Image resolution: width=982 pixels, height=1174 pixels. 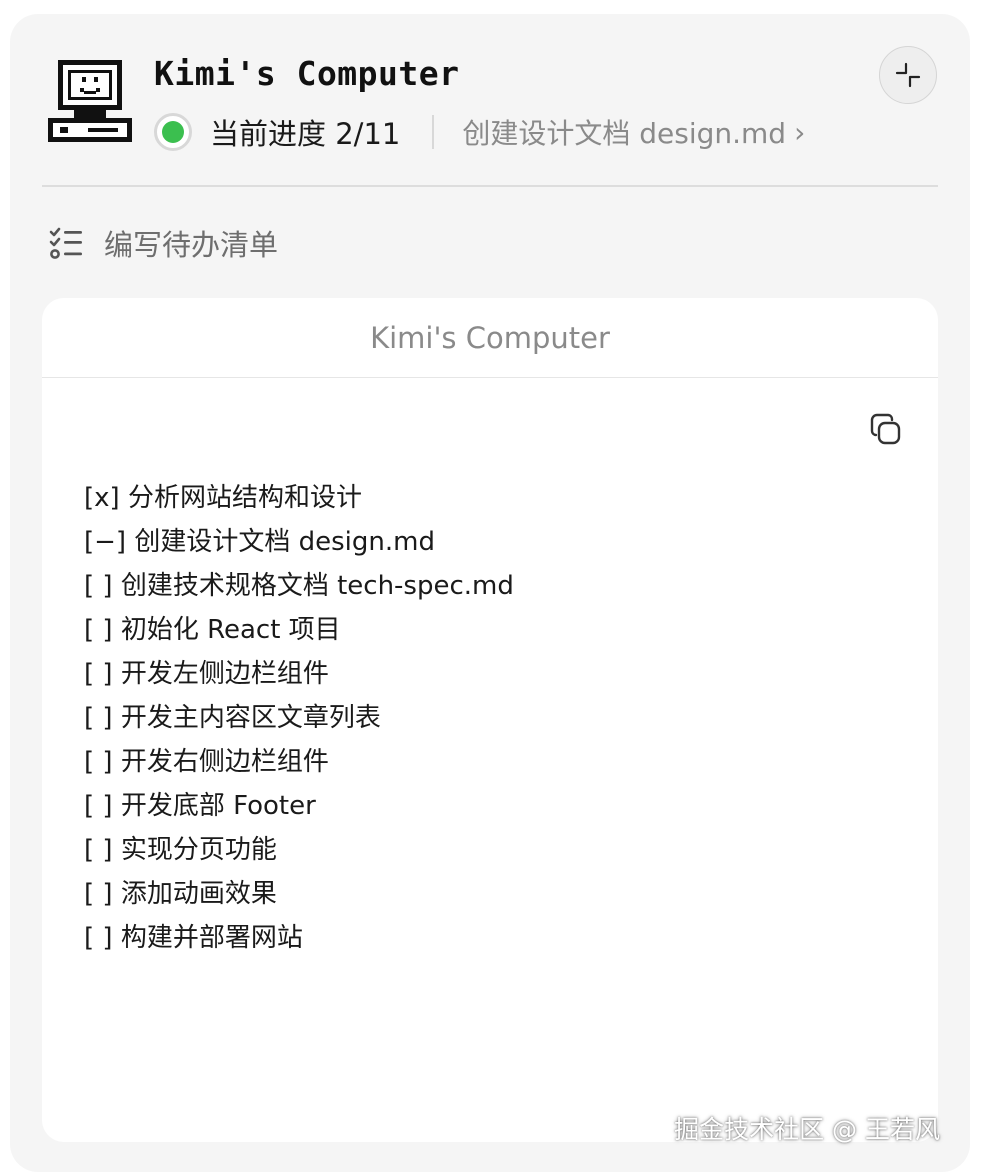 What do you see at coordinates (259, 542) in the screenshot?
I see `todo-item: [−] 创建设计文档 design.md` at bounding box center [259, 542].